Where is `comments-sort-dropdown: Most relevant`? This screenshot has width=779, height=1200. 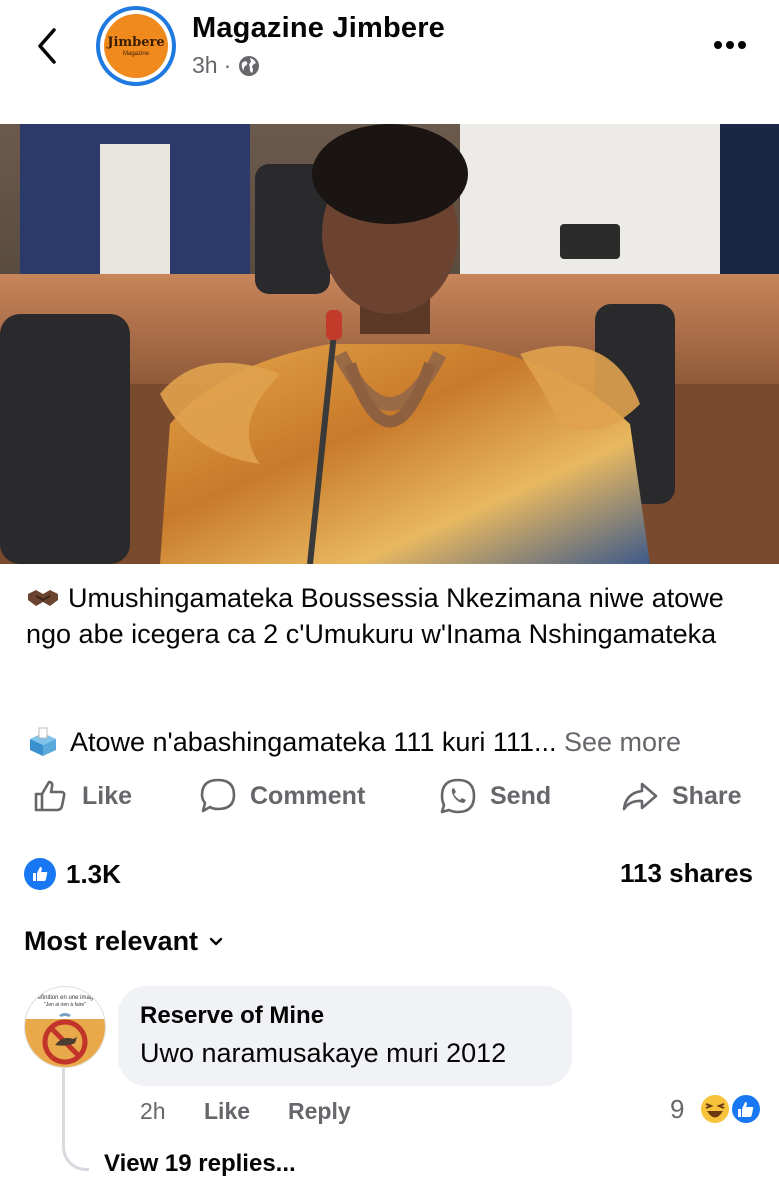
comments-sort-dropdown: Most relevant is located at coordinates (124, 941).